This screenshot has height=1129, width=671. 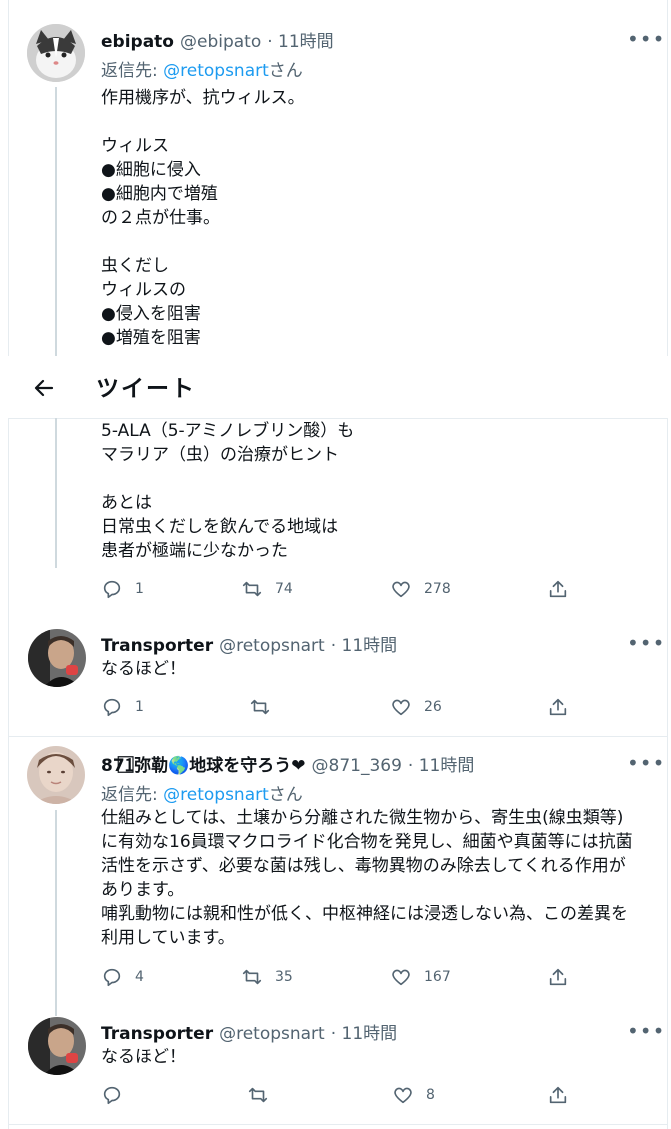 I want to click on tweet-page-header: ツイート, so click(x=338, y=387).